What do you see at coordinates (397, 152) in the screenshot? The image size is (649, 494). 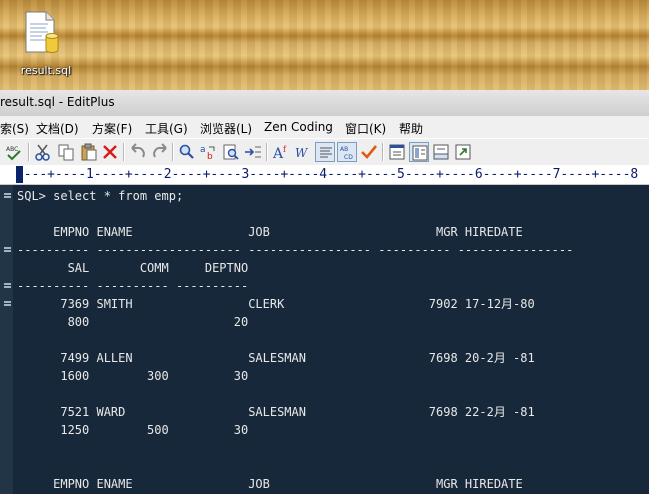 I see `window-list-icon` at bounding box center [397, 152].